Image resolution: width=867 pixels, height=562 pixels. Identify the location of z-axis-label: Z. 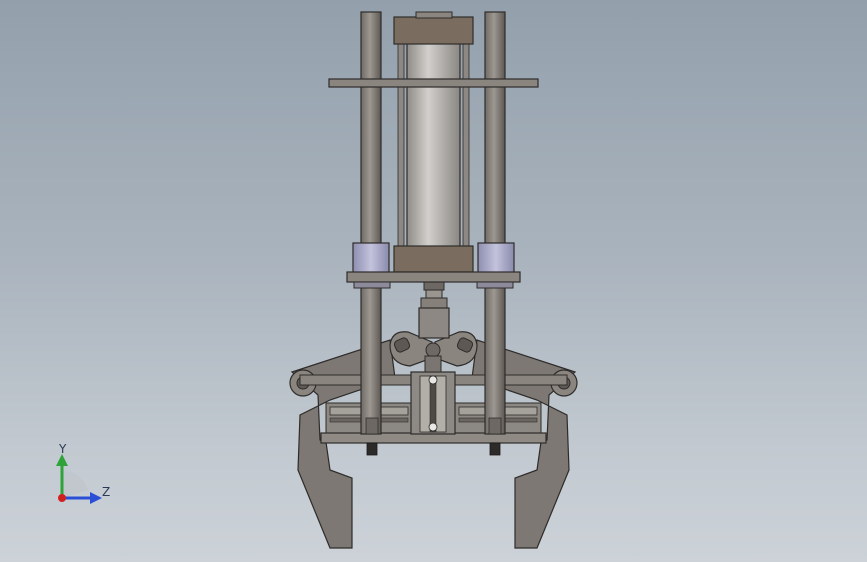
(106, 492).